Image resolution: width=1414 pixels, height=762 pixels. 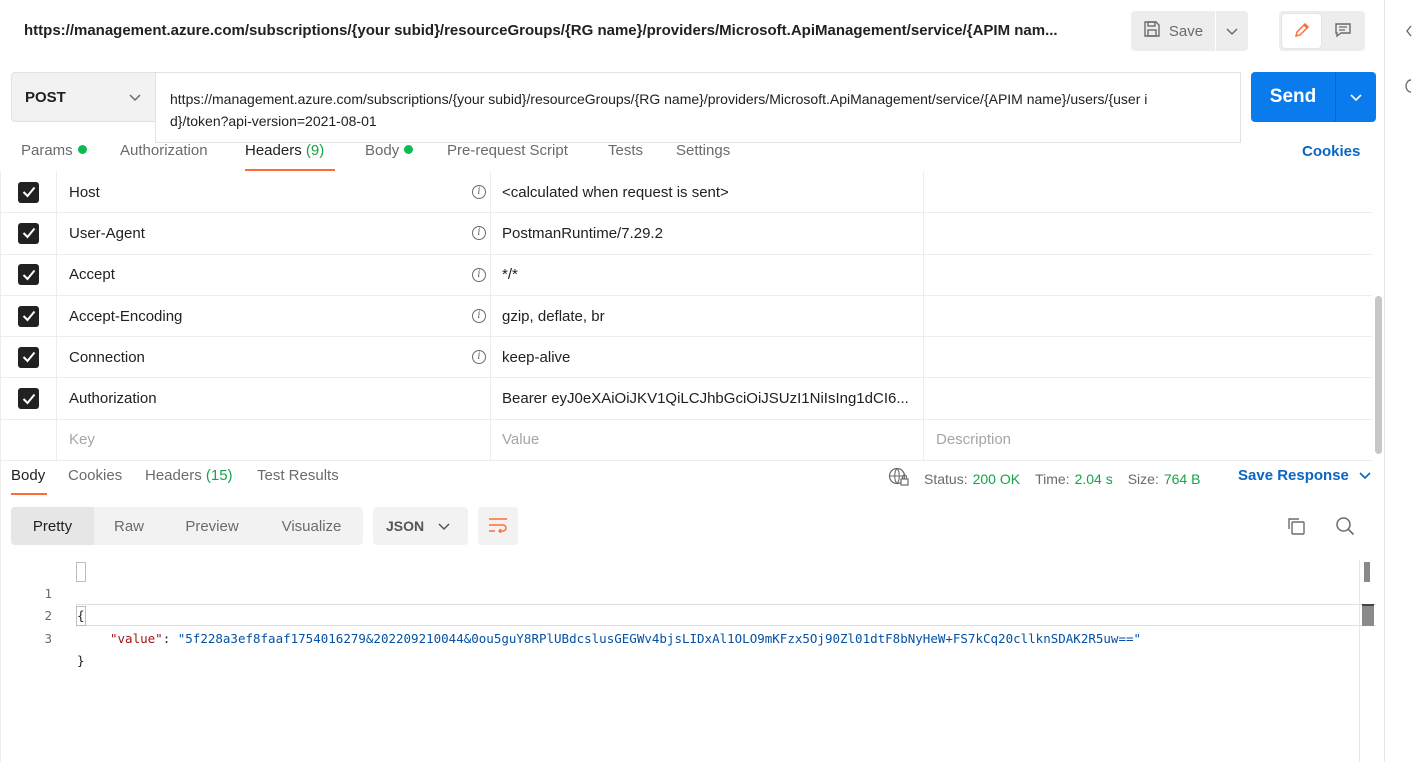 What do you see at coordinates (1293, 475) in the screenshot?
I see `save-response-label: Save Response` at bounding box center [1293, 475].